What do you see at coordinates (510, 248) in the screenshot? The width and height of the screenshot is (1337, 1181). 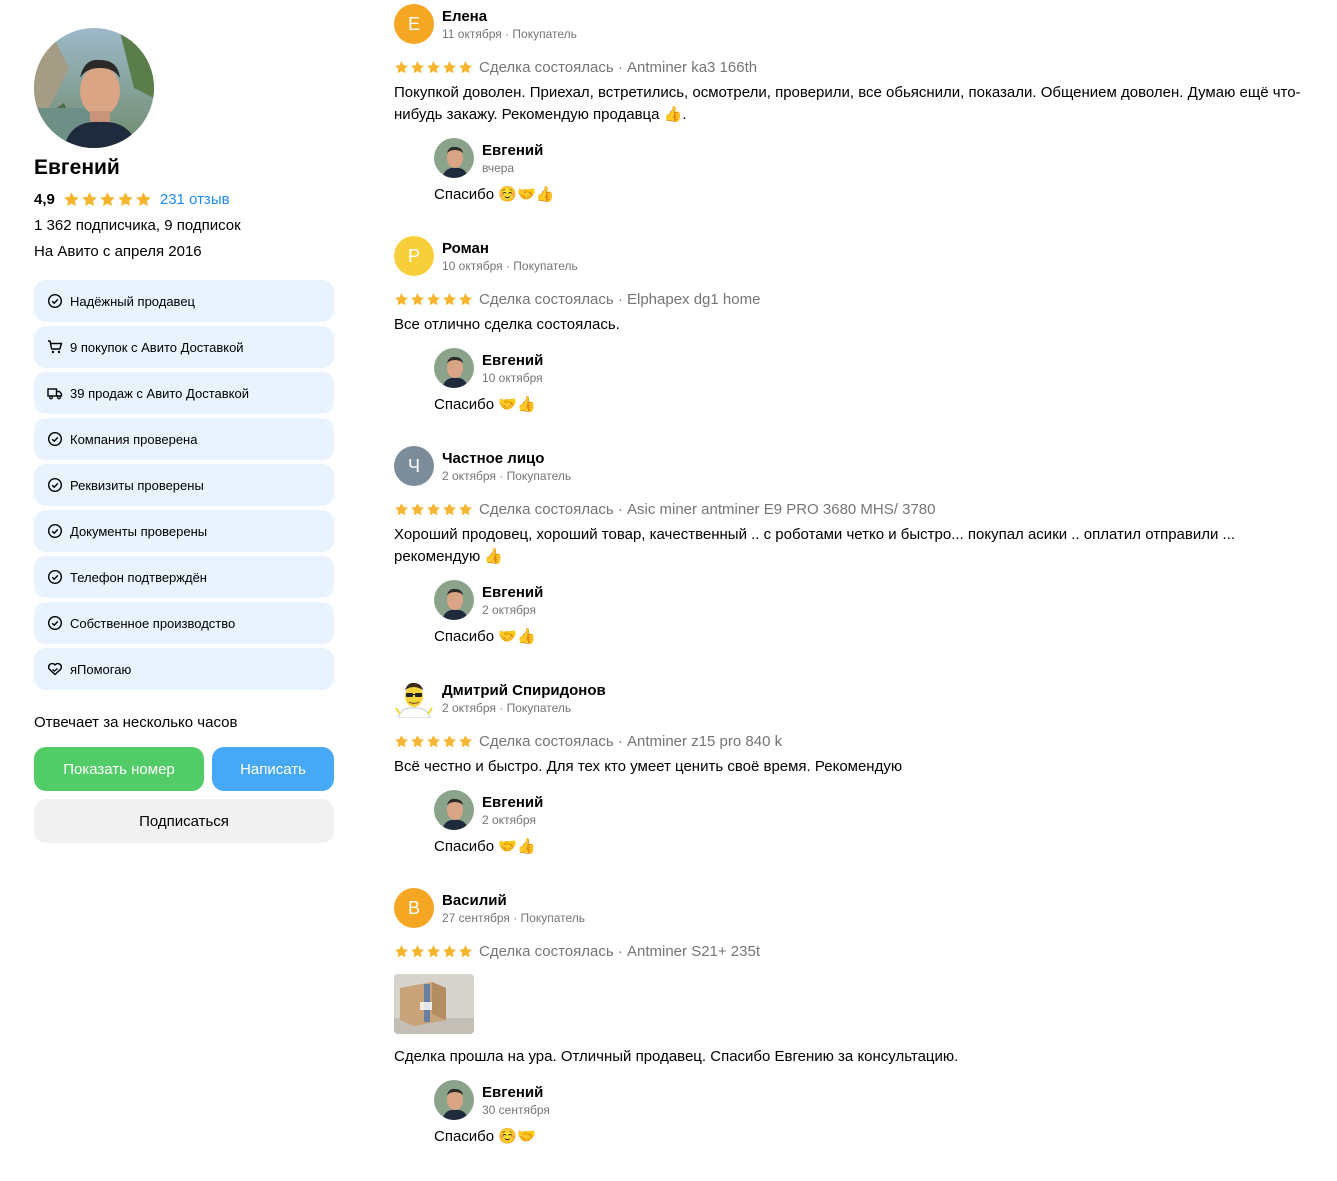 I see `reviewer-name: Роман` at bounding box center [510, 248].